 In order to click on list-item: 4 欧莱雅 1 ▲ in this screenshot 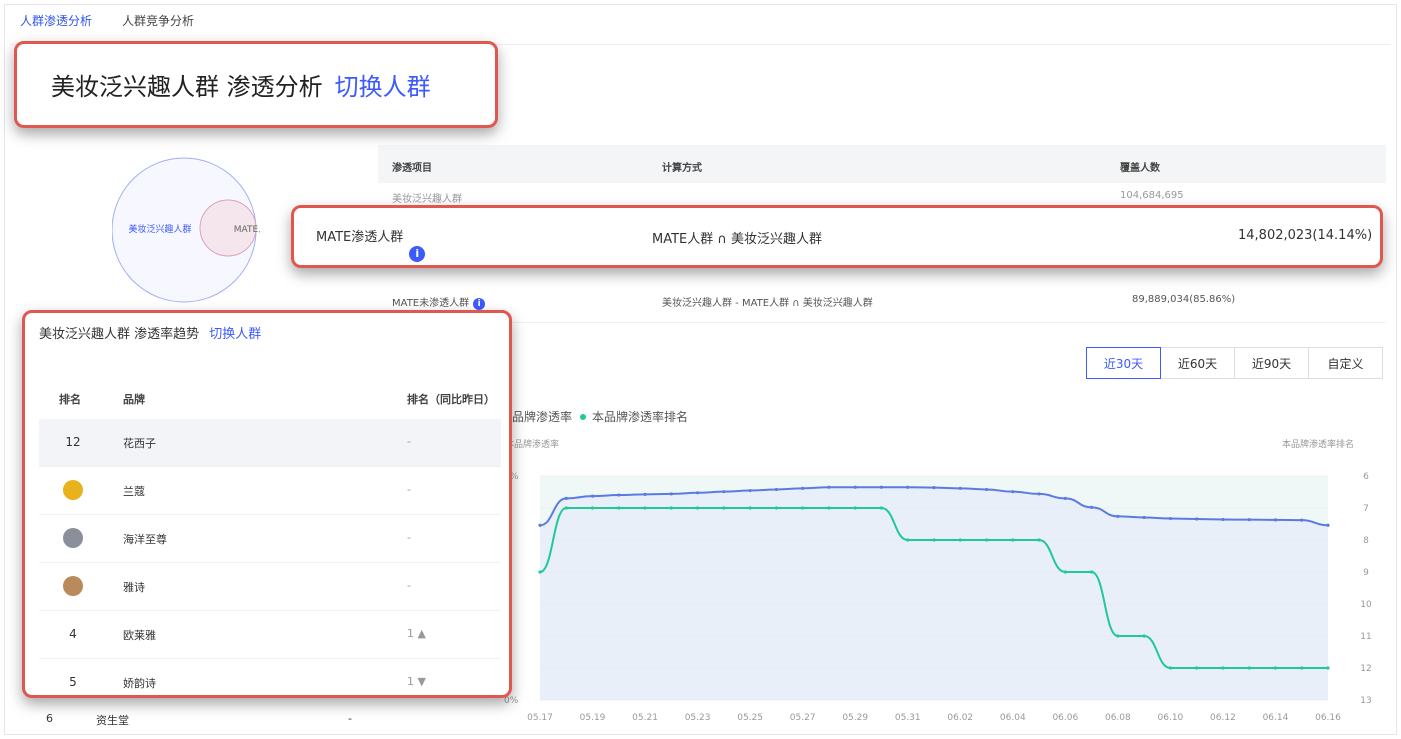, I will do `click(270, 635)`.